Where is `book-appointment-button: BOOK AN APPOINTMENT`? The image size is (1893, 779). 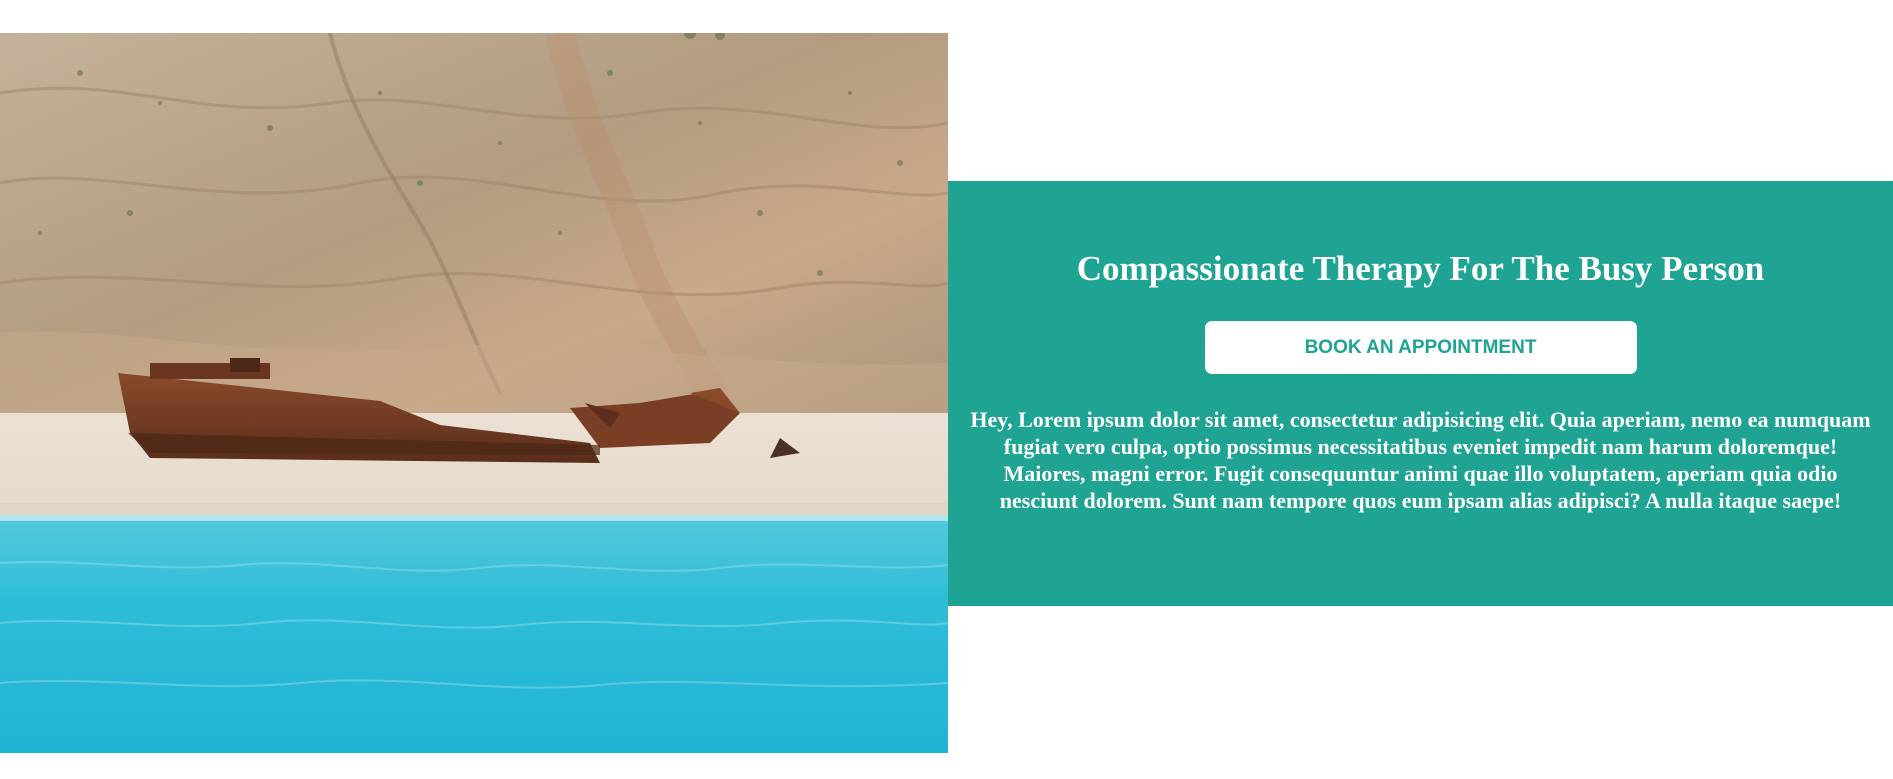
book-appointment-button: BOOK AN APPOINTMENT is located at coordinates (1420, 347).